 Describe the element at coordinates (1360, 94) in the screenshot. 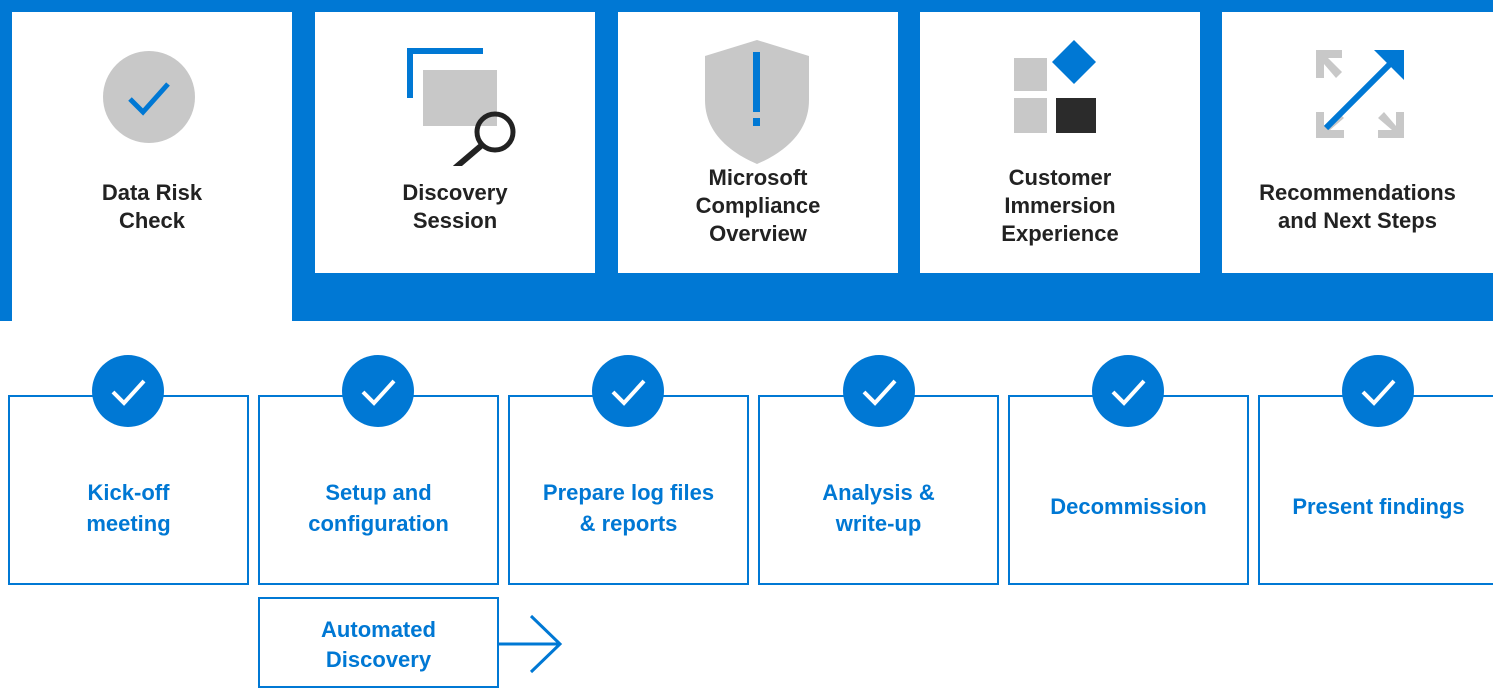

I see `expand-arrows-icon` at that location.